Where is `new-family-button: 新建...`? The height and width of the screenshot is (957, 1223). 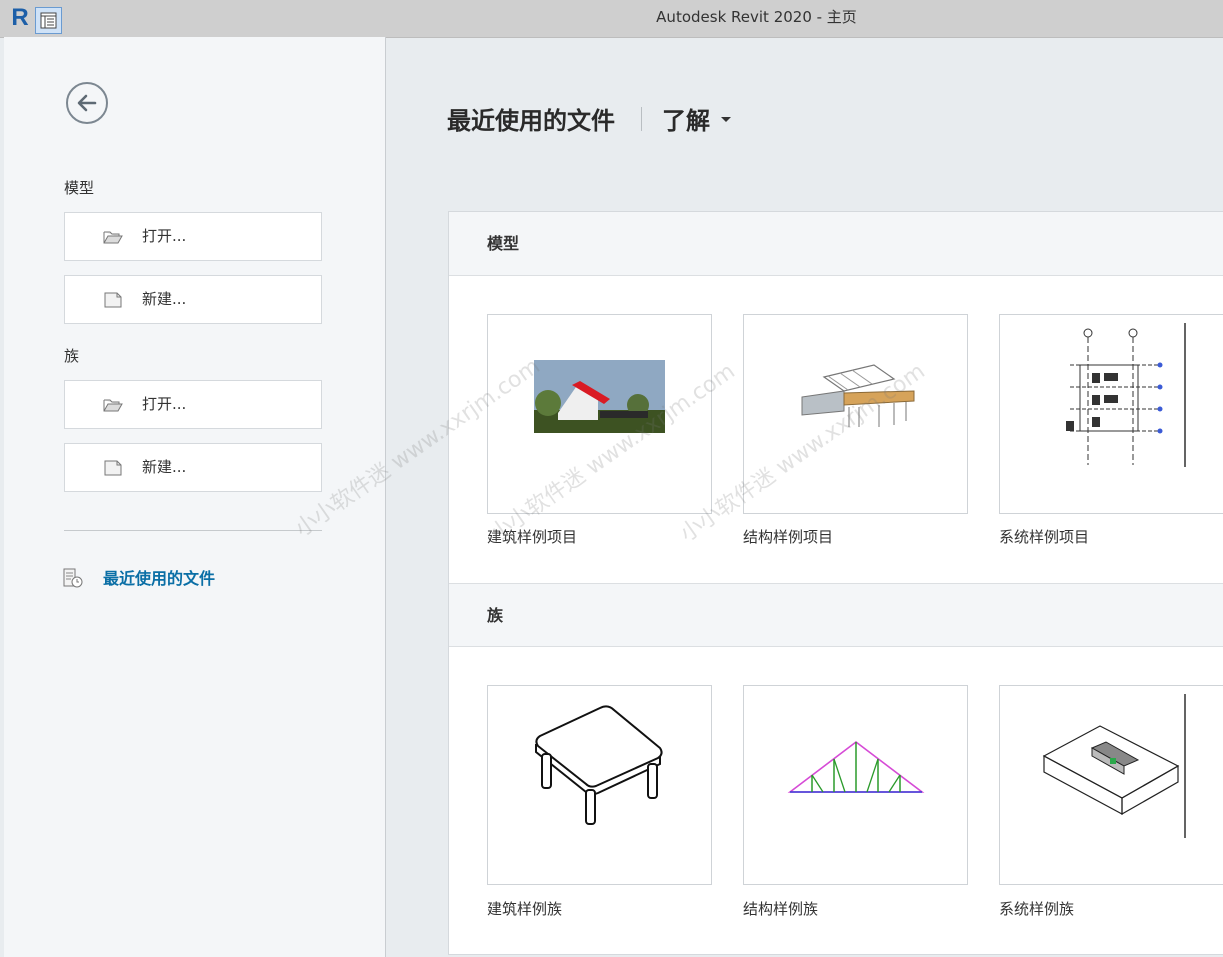
new-family-button: 新建... is located at coordinates (193, 467).